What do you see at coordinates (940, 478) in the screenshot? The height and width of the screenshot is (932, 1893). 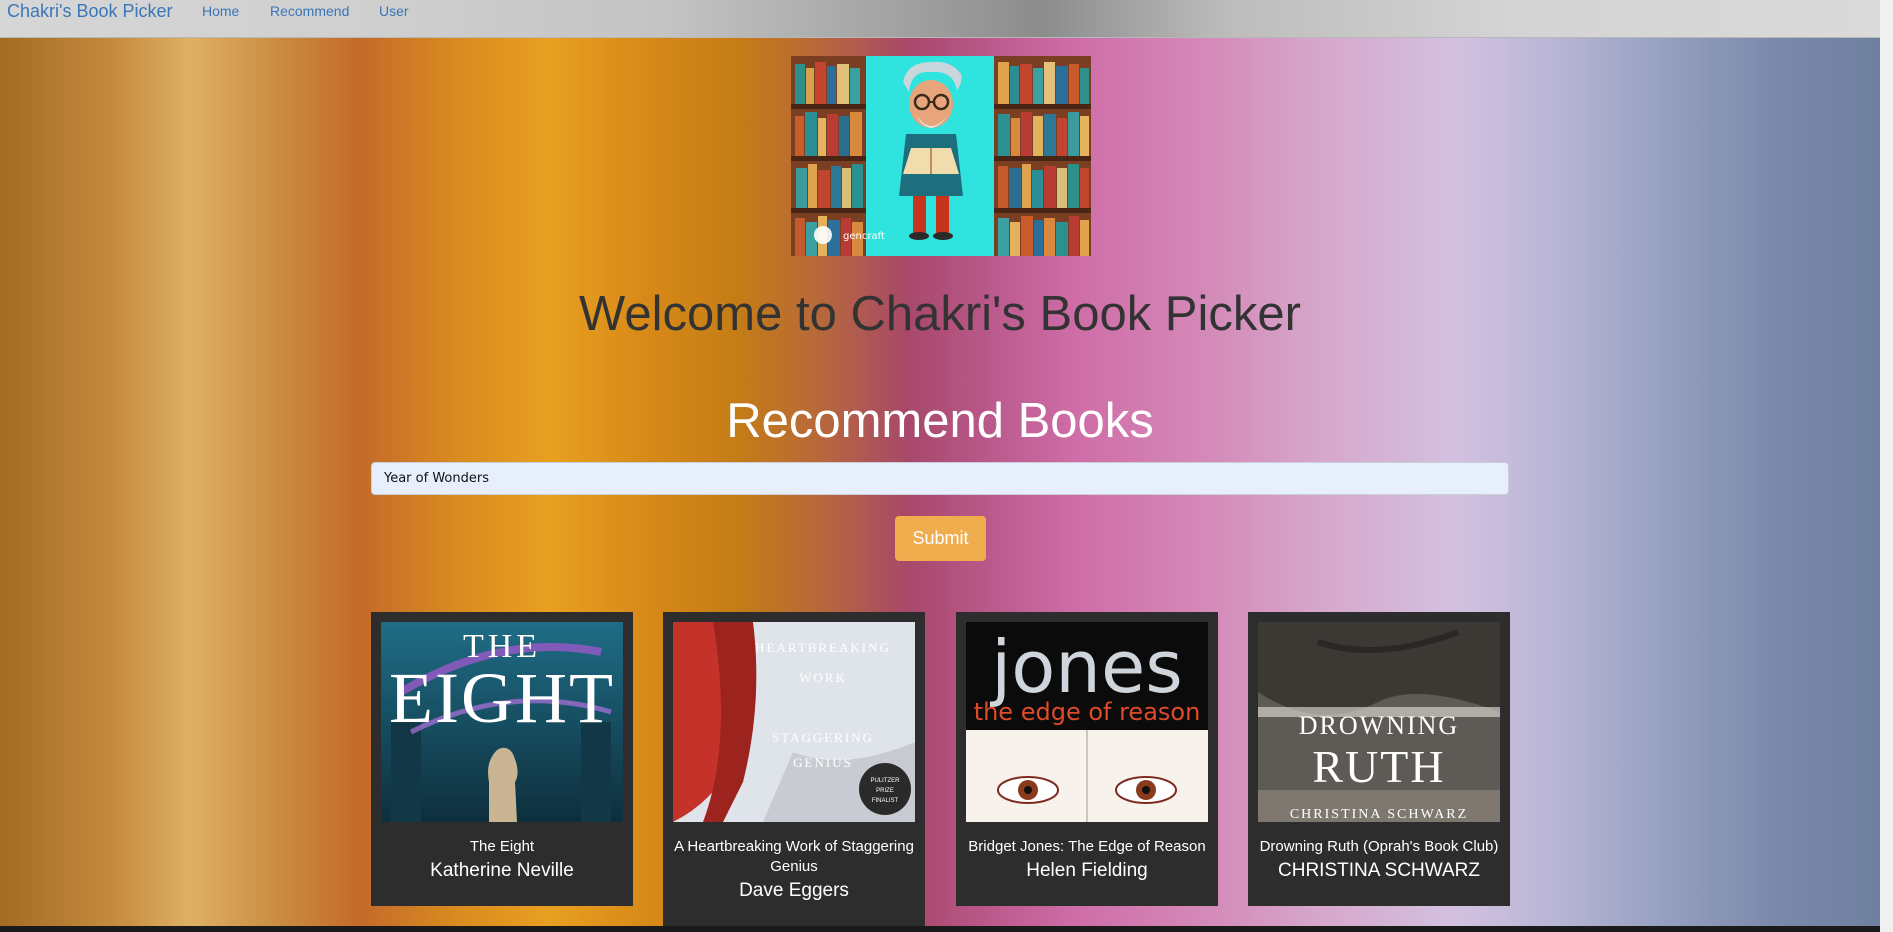 I see `book-search-input` at bounding box center [940, 478].